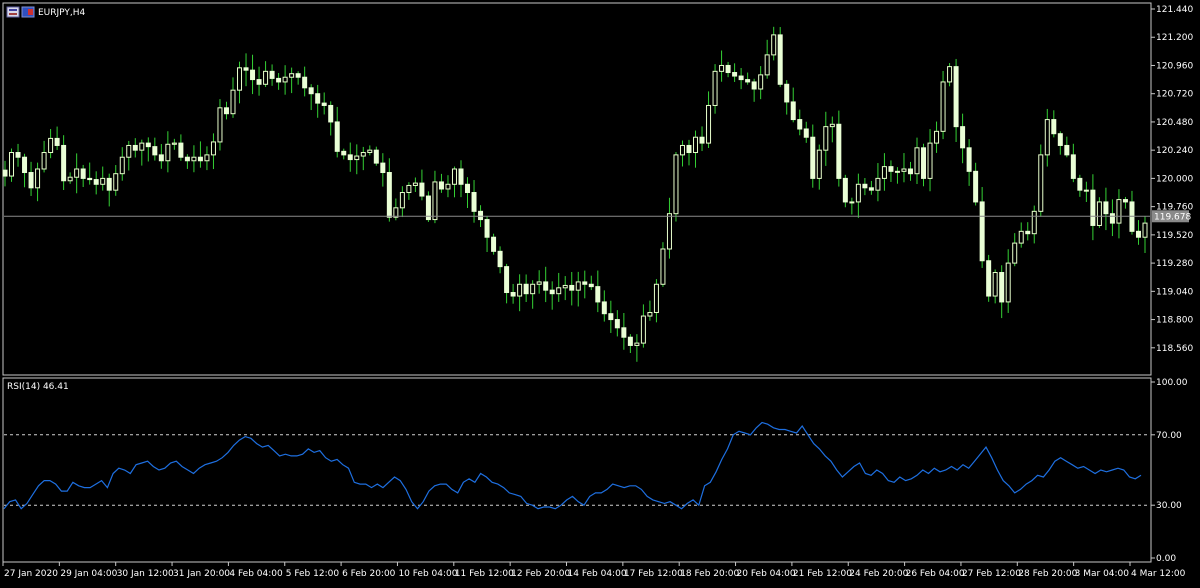  Describe the element at coordinates (1174, 236) in the screenshot. I see `price-tick-label: 119.520` at that location.